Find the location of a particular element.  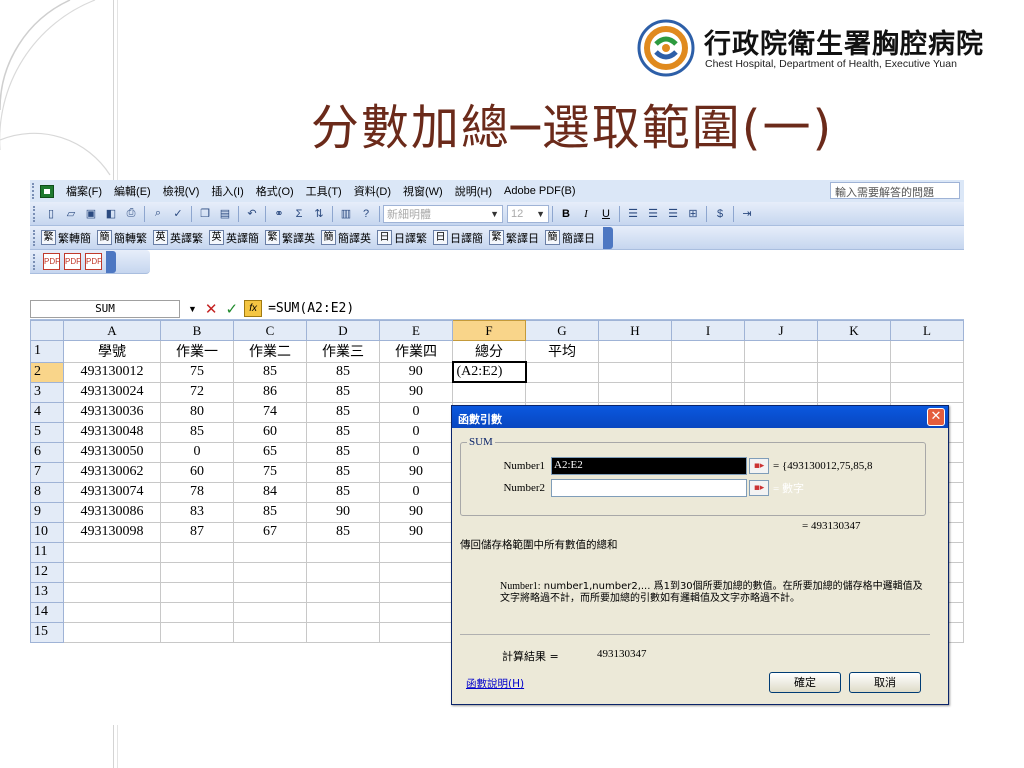

insert-function-icon: fx is located at coordinates (253, 308).